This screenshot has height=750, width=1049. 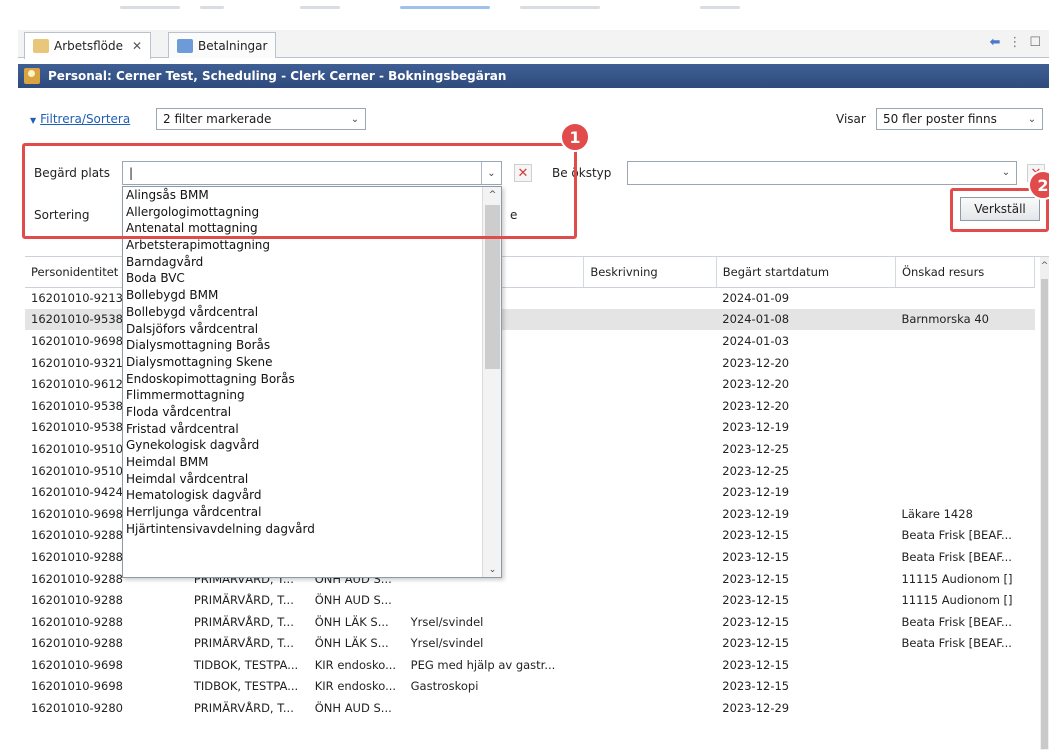 I want to click on besokstyp-label: Be ökstyp, so click(x=582, y=173).